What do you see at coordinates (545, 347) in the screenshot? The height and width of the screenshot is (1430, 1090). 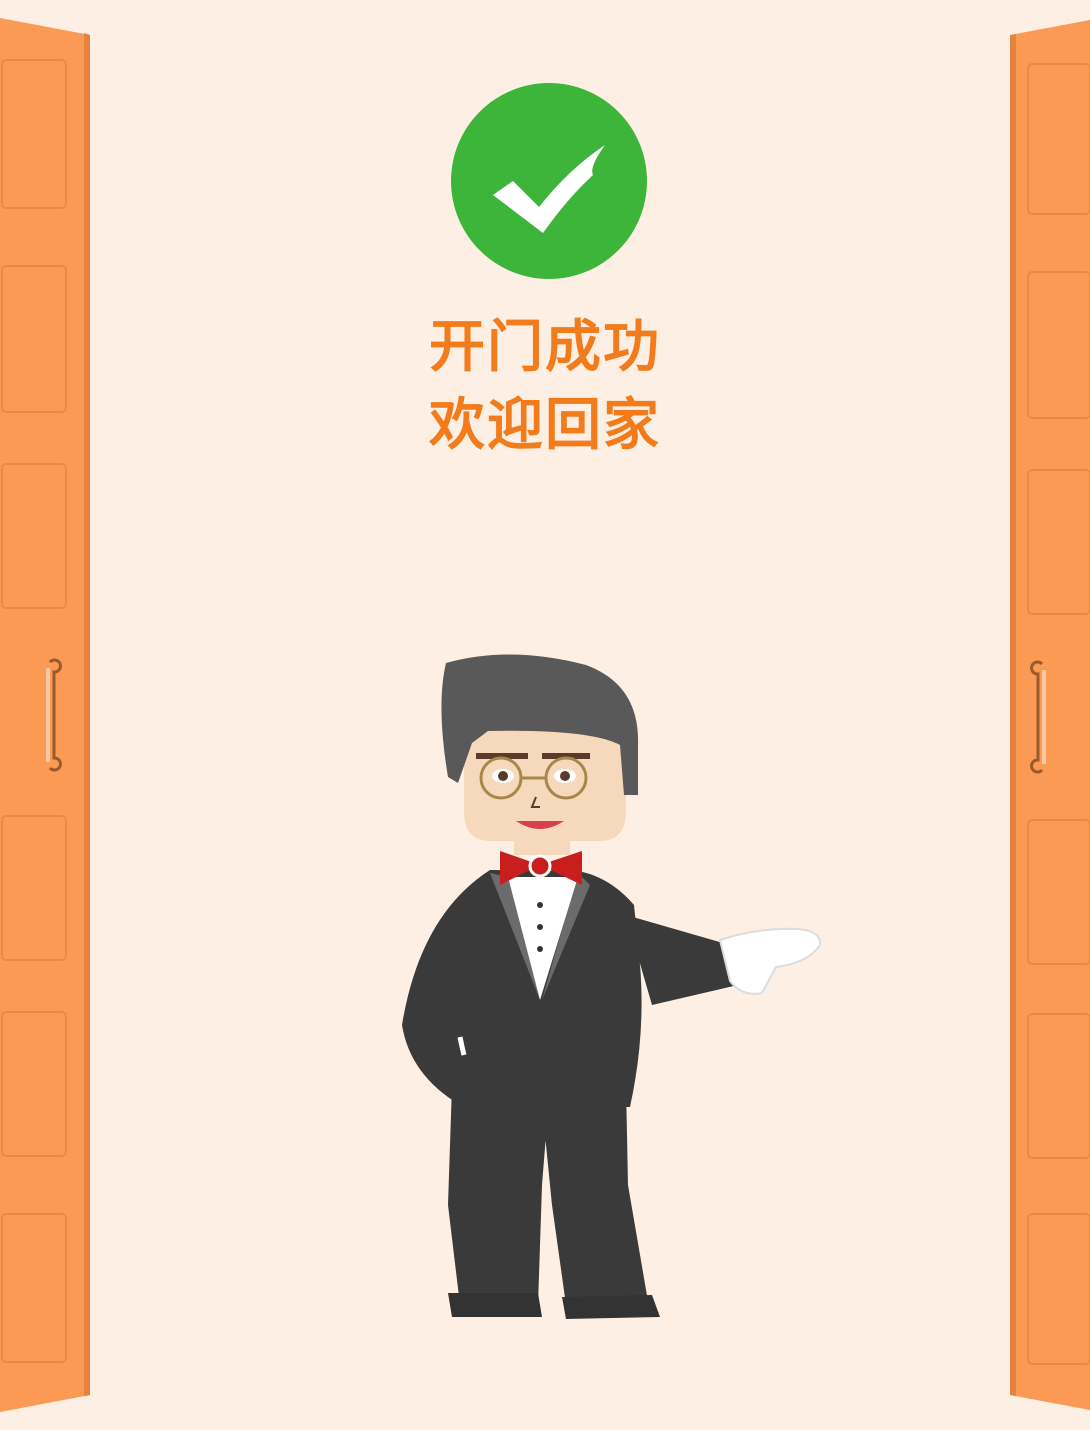 I see `status-title: 开门成功` at bounding box center [545, 347].